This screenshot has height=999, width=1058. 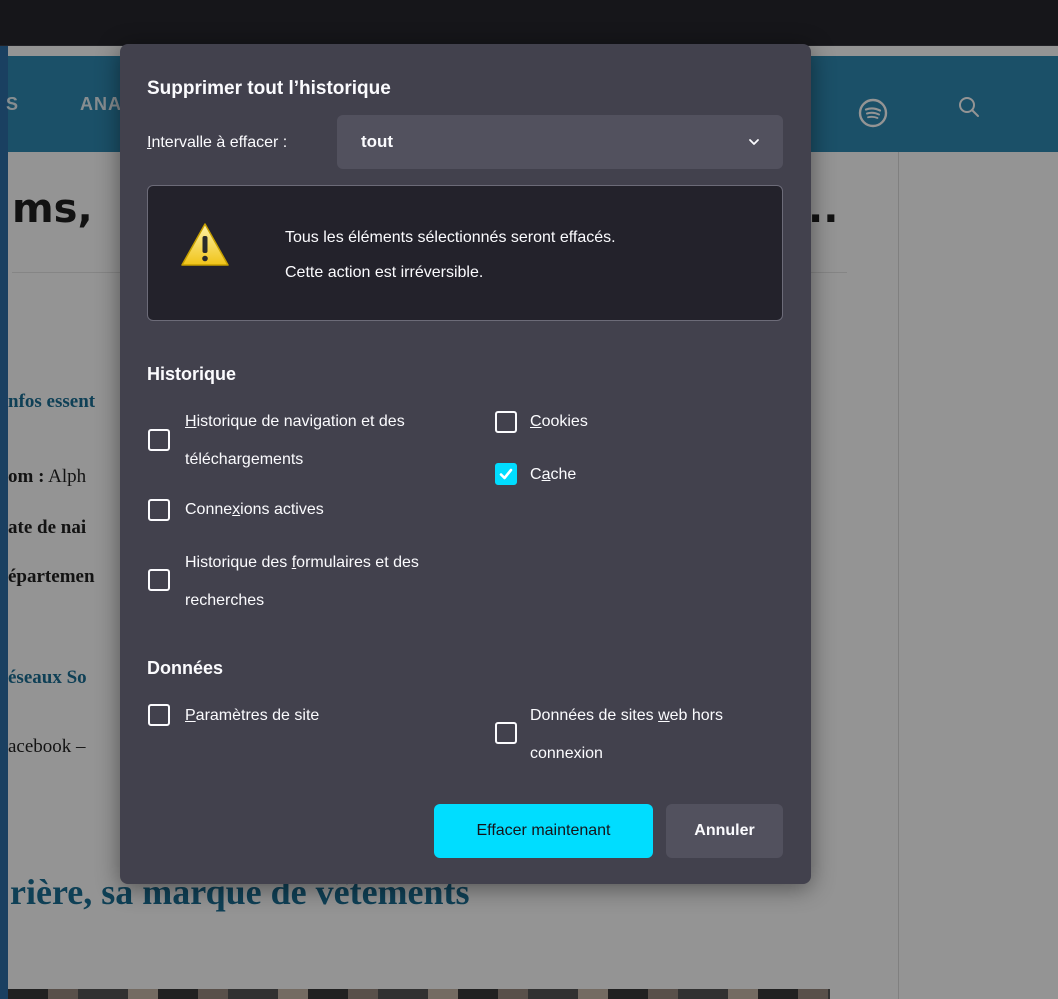 I want to click on range-label-text: ntervalle à effacer :, so click(x=219, y=142).